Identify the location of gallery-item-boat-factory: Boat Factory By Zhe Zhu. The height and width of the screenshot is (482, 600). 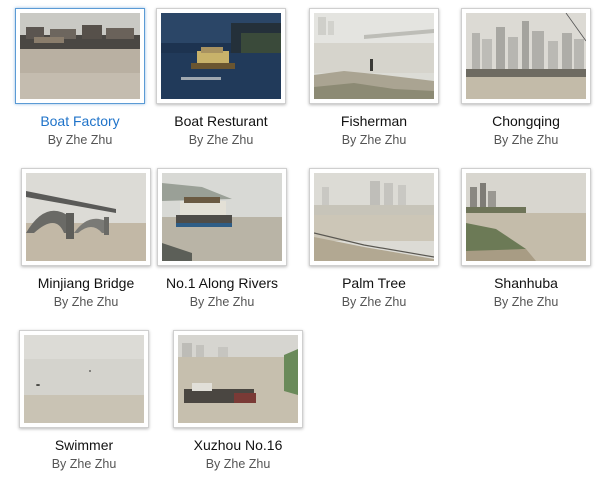
(80, 78).